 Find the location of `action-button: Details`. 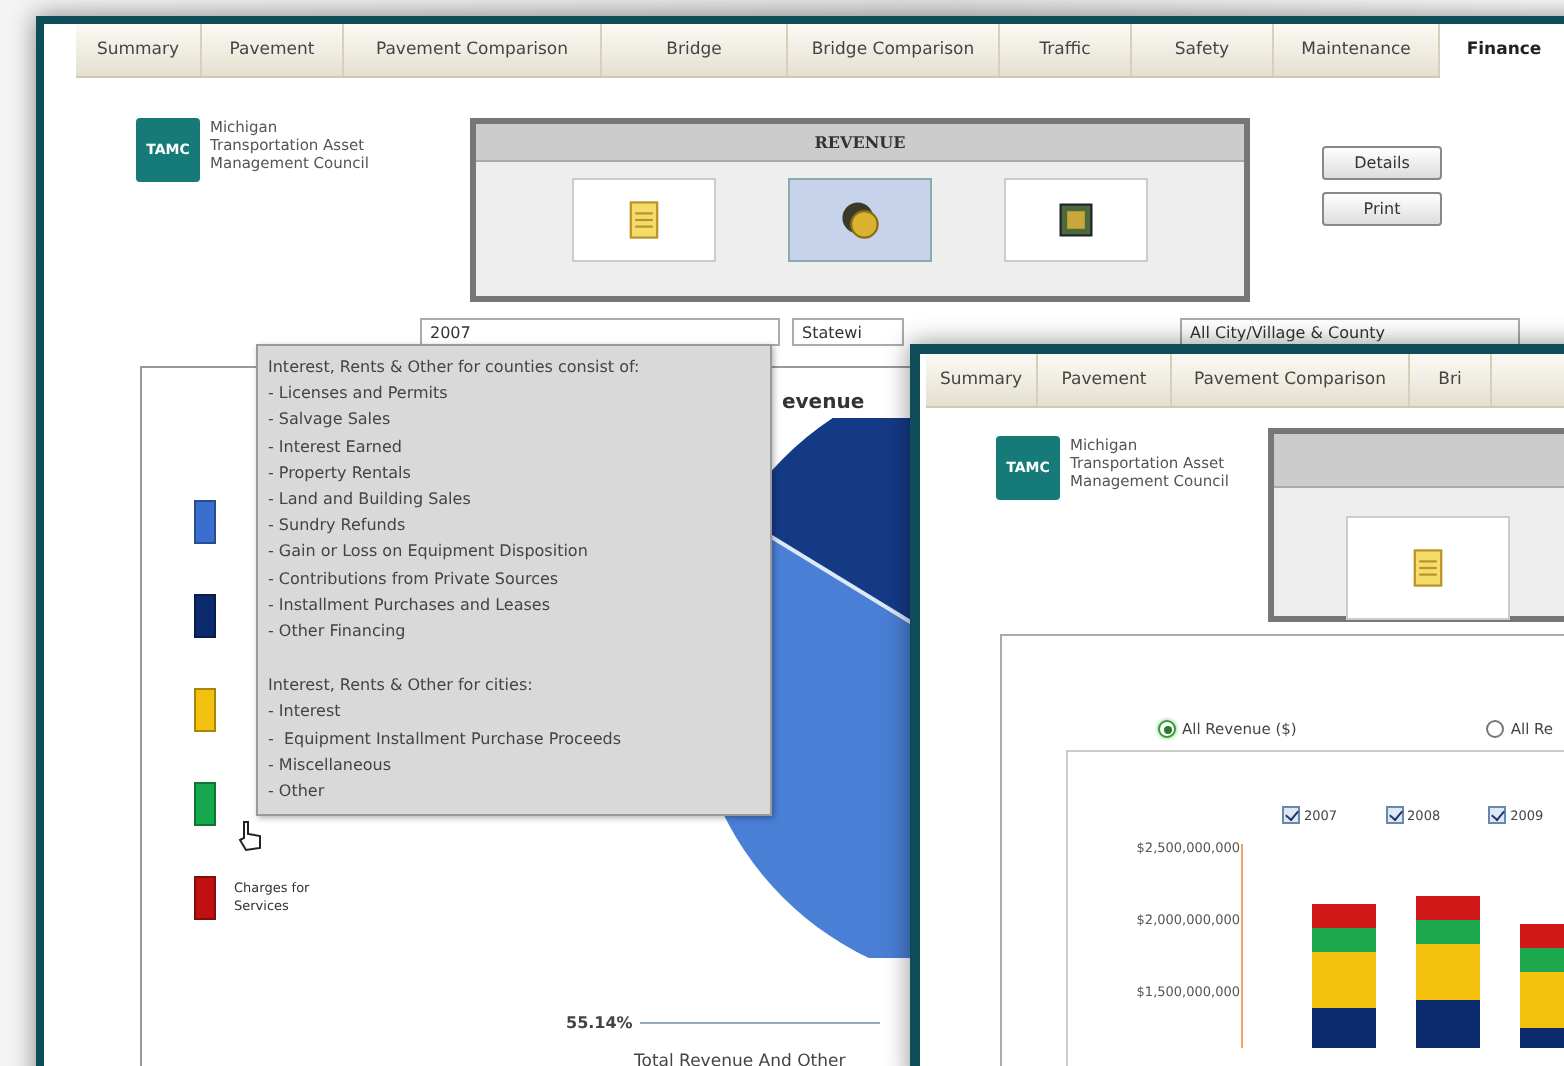

action-button: Details is located at coordinates (1382, 163).